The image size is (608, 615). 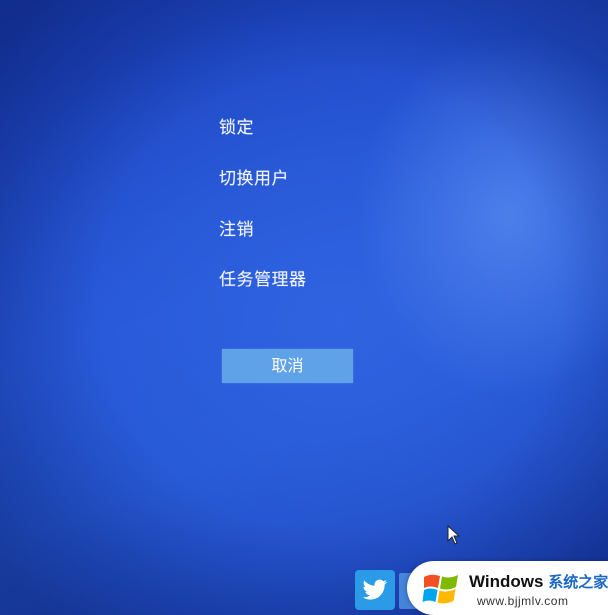 What do you see at coordinates (440, 589) in the screenshot?
I see `windows-logo-icon` at bounding box center [440, 589].